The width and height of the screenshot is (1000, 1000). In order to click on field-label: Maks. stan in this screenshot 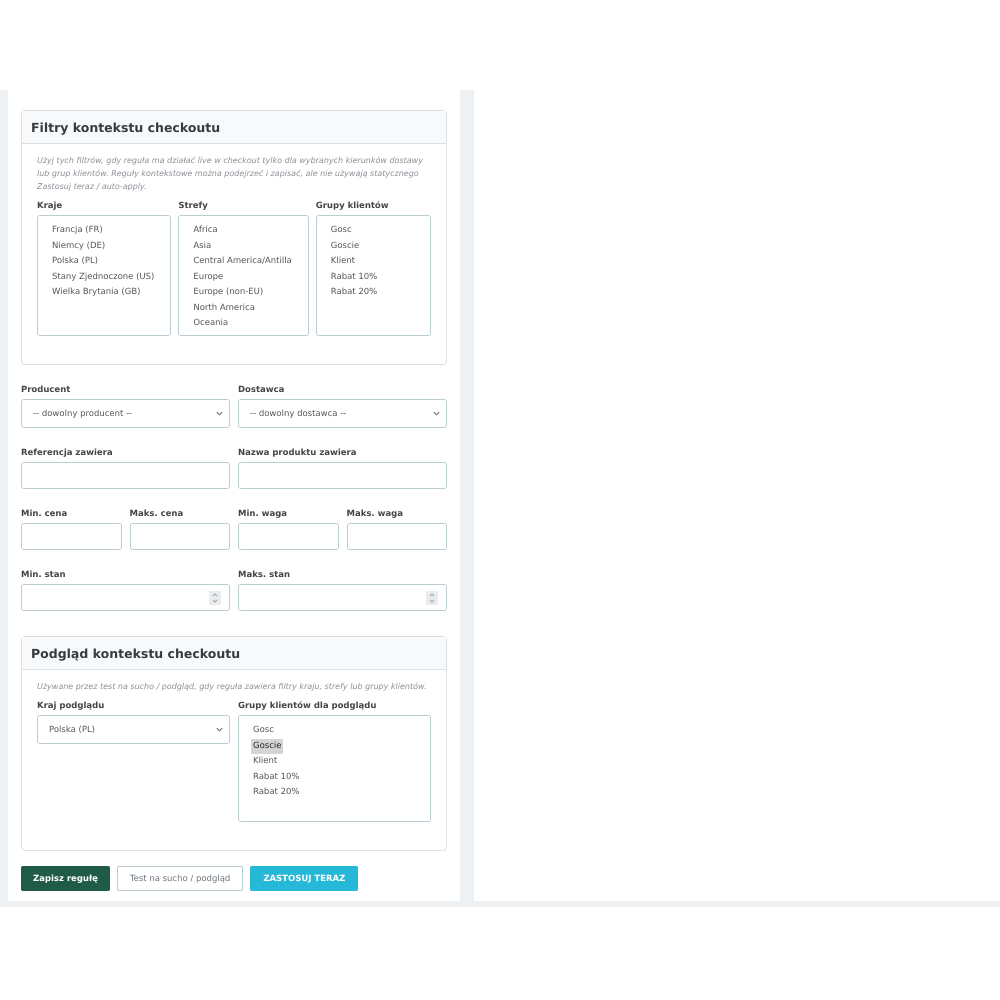, I will do `click(265, 575)`.